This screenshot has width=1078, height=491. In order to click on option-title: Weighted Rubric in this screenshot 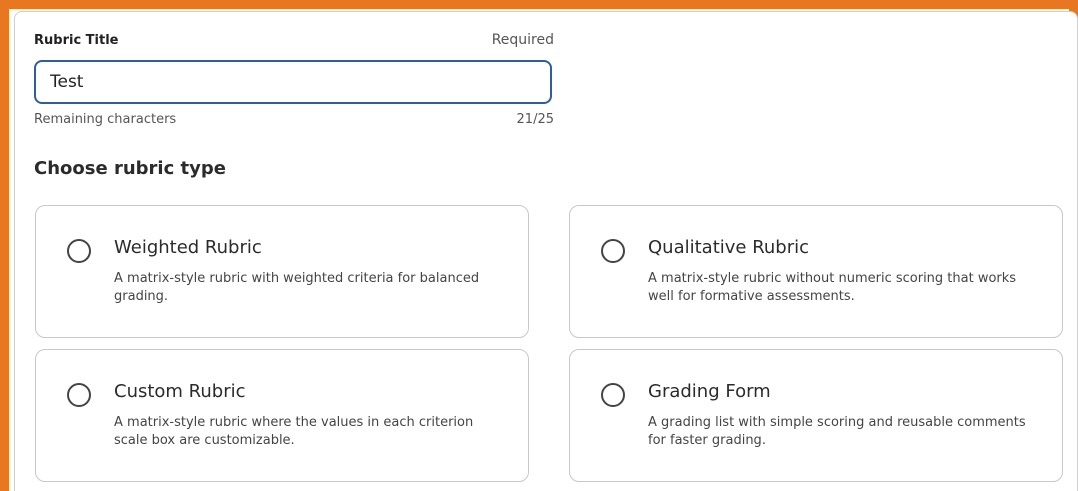, I will do `click(188, 247)`.